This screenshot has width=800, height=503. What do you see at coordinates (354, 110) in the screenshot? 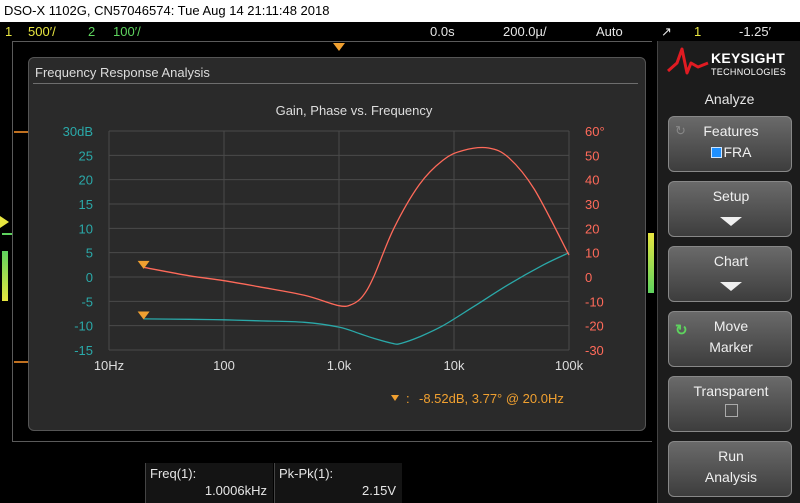
I see `chart-title: Gain, Phase vs. Frequency` at bounding box center [354, 110].